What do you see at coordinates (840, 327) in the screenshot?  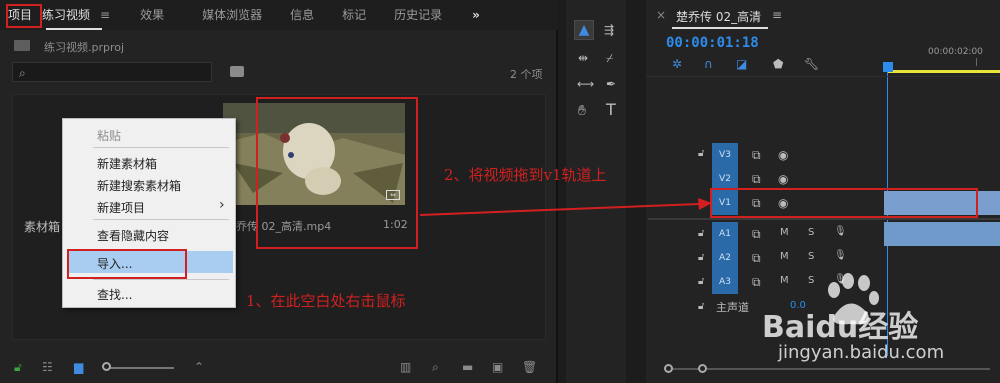 I see `watermark-brand: Baidu经验` at bounding box center [840, 327].